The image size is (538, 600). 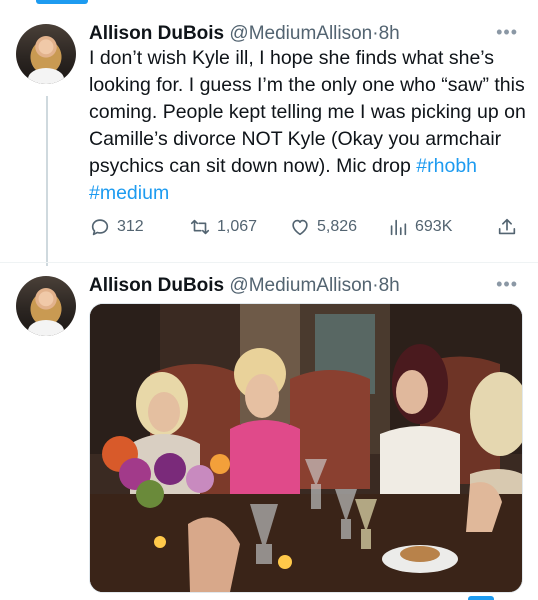 What do you see at coordinates (47, 181) in the screenshot?
I see `thread-connector-line` at bounding box center [47, 181].